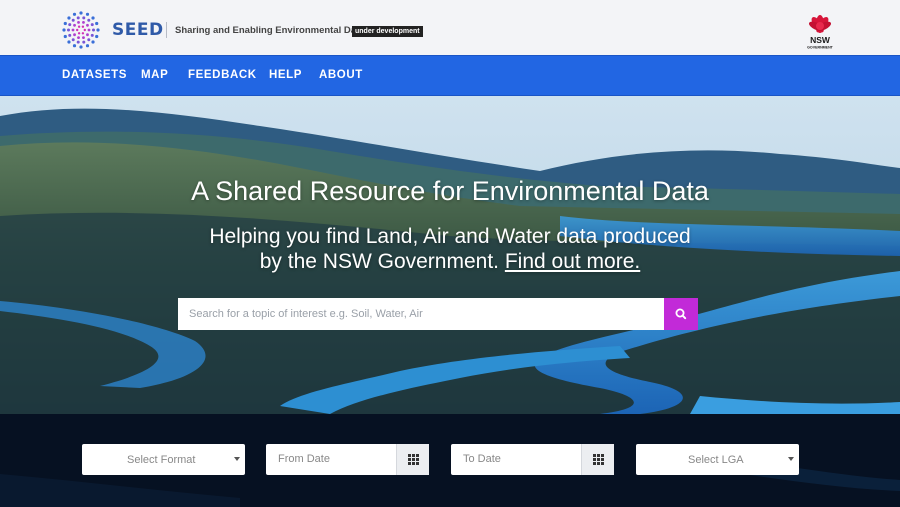 The height and width of the screenshot is (507, 900). I want to click on lga-select: Select LGA, so click(717, 459).